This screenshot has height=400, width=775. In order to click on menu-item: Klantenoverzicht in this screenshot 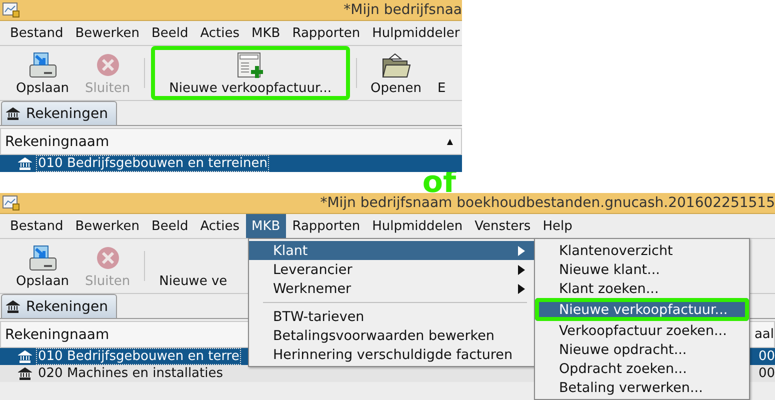, I will do `click(642, 250)`.